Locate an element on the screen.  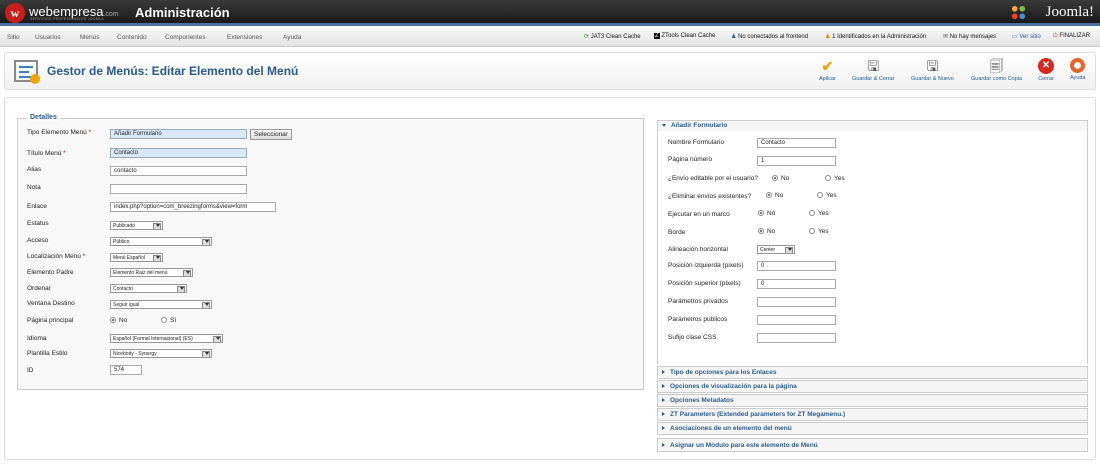
target-label: Ventana Destino is located at coordinates (51, 303).